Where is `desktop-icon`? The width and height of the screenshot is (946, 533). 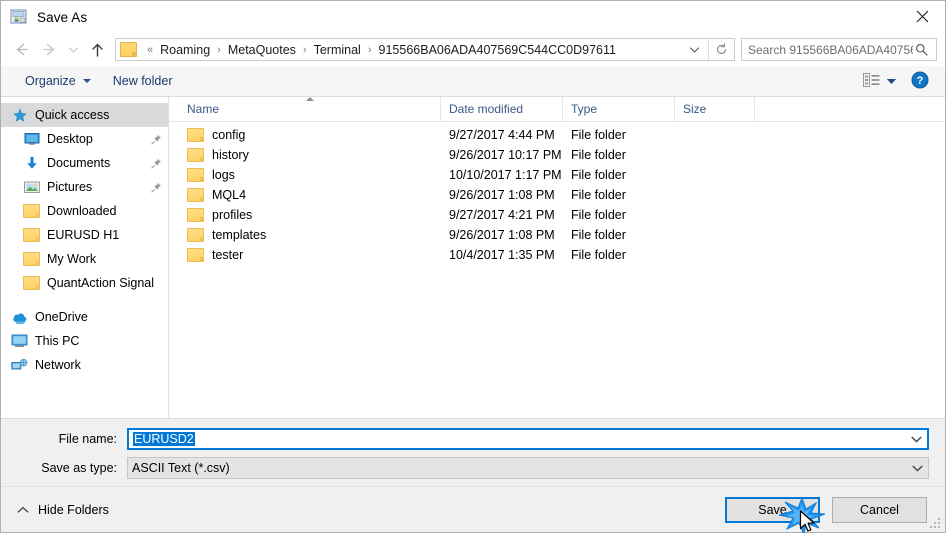
desktop-icon is located at coordinates (31, 139).